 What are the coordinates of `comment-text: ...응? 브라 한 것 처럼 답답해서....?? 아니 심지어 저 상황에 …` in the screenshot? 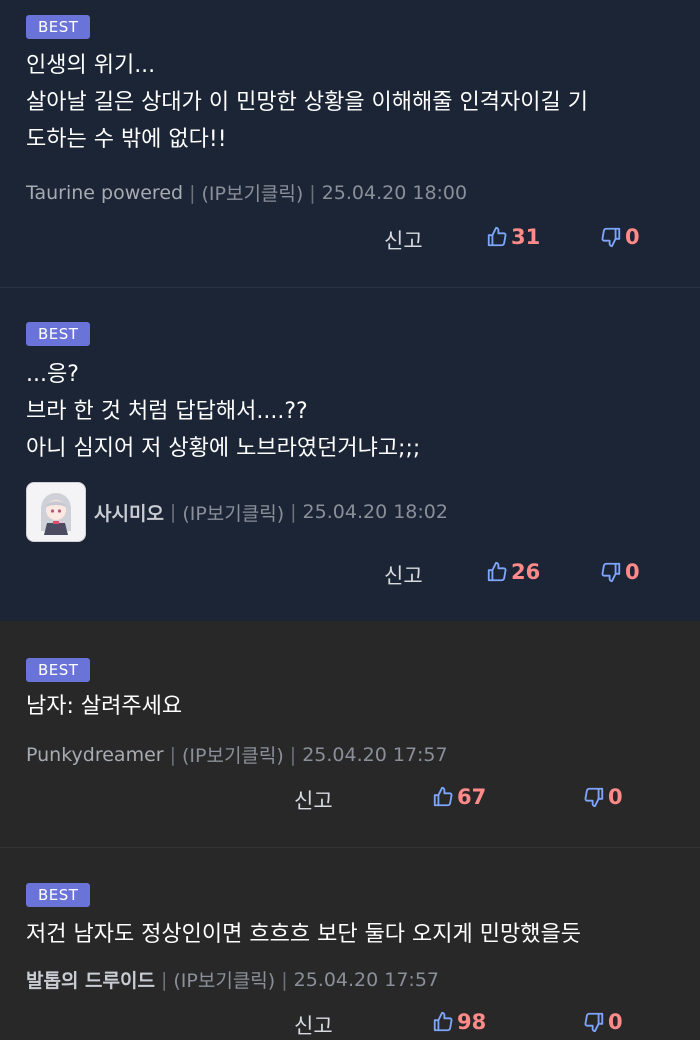 It's located at (353, 411).